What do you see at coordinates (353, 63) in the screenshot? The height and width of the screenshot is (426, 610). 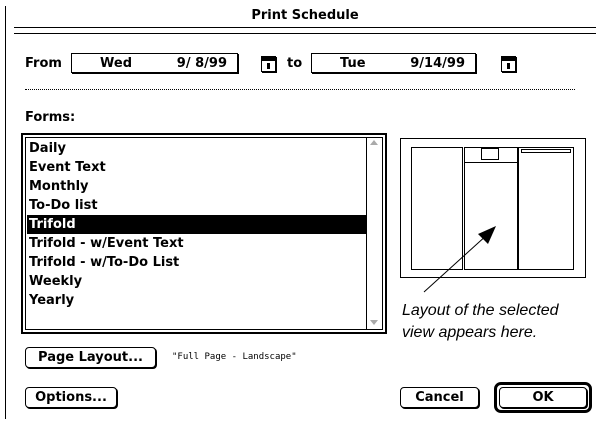 I see `to-day: Tue` at bounding box center [353, 63].